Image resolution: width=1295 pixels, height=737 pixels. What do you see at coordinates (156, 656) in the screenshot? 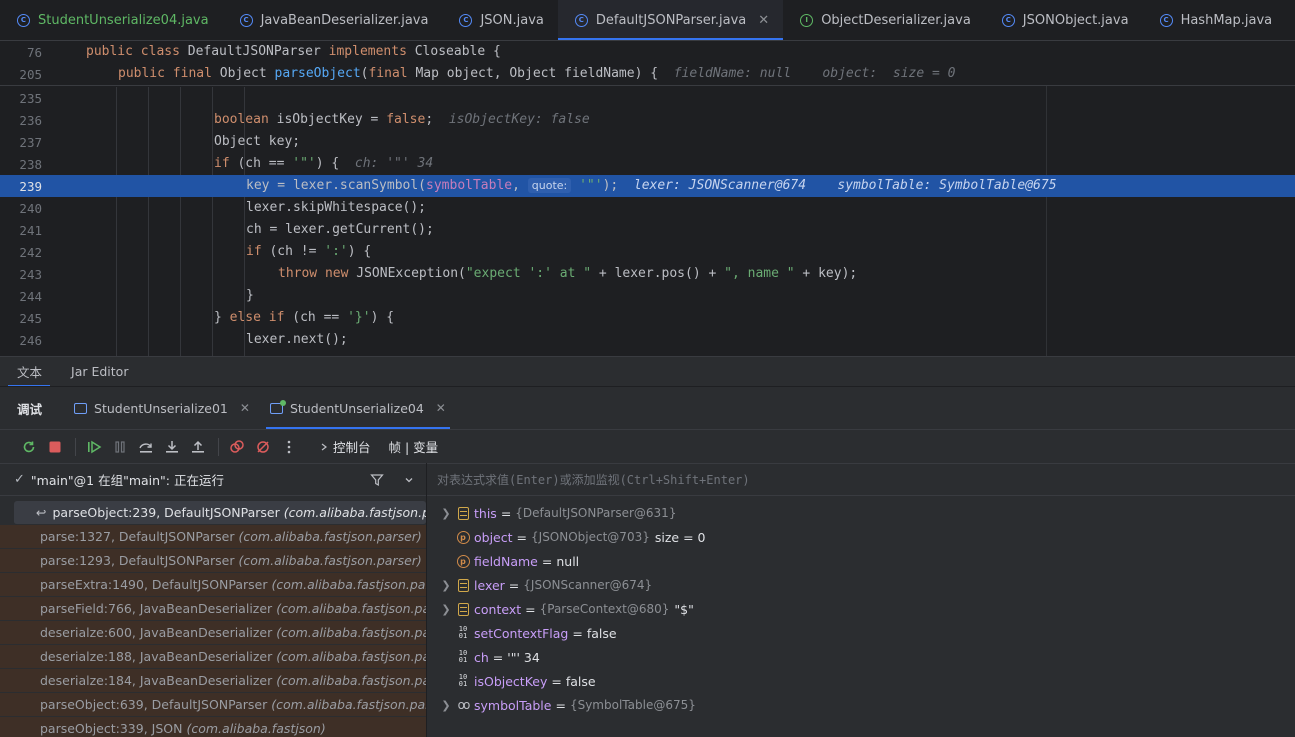
I see `stack-frame-method: deserialze:188, JavaBeanDeserializer` at bounding box center [156, 656].